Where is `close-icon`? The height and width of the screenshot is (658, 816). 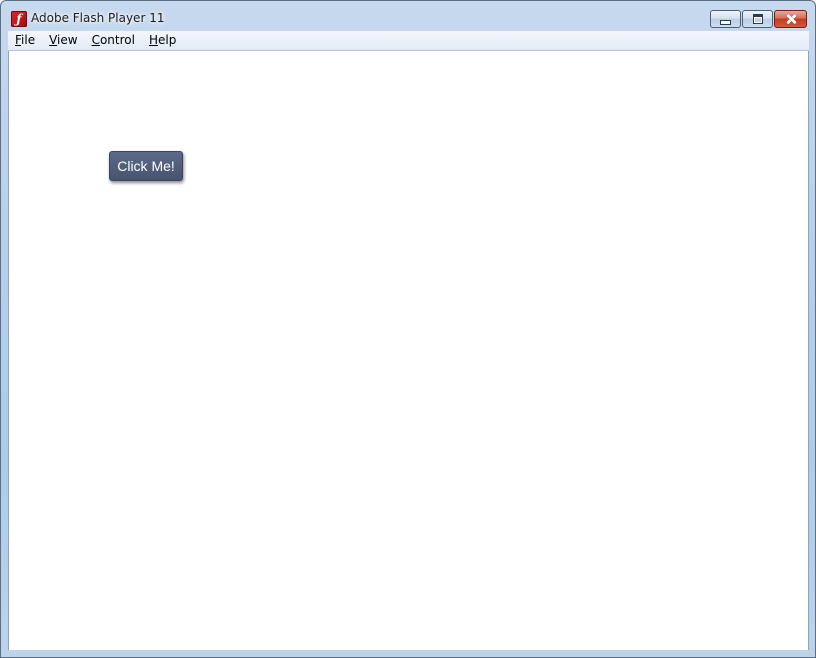
close-icon is located at coordinates (791, 19).